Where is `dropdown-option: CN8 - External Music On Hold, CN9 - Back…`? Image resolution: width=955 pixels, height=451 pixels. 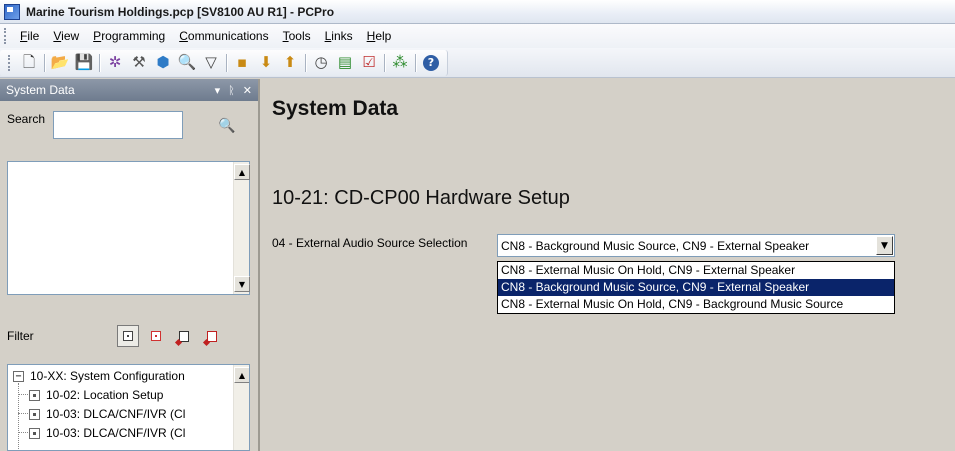
dropdown-option: CN8 - External Music On Hold, CN9 - Back… is located at coordinates (696, 304).